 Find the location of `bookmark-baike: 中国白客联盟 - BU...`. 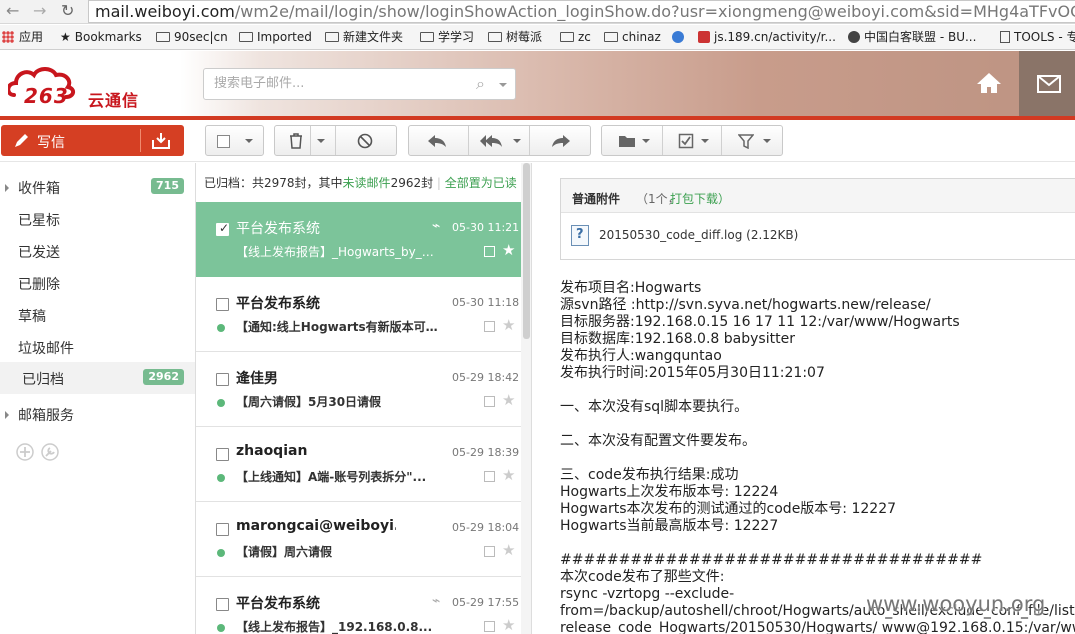

bookmark-baike: 中国白客联盟 - BU... is located at coordinates (912, 37).